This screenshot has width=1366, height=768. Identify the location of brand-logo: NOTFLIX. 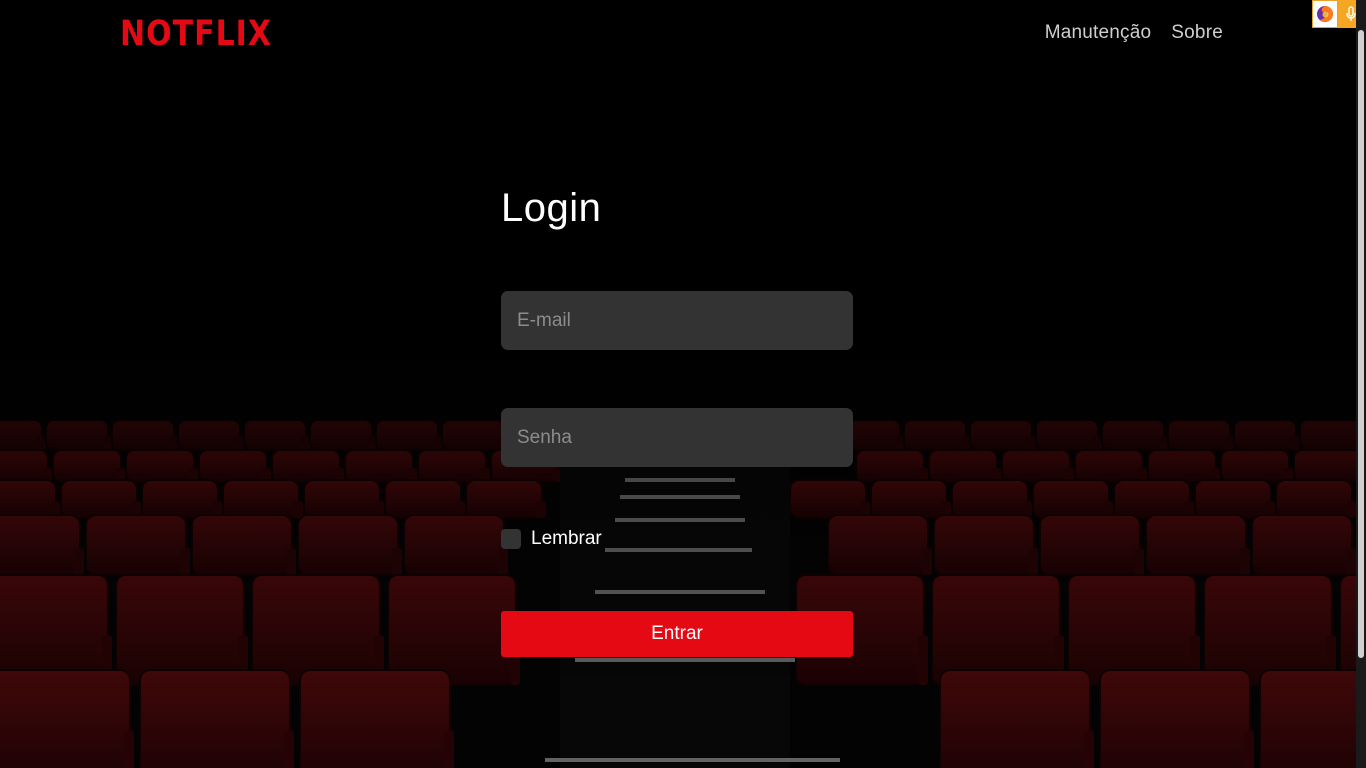
(196, 34).